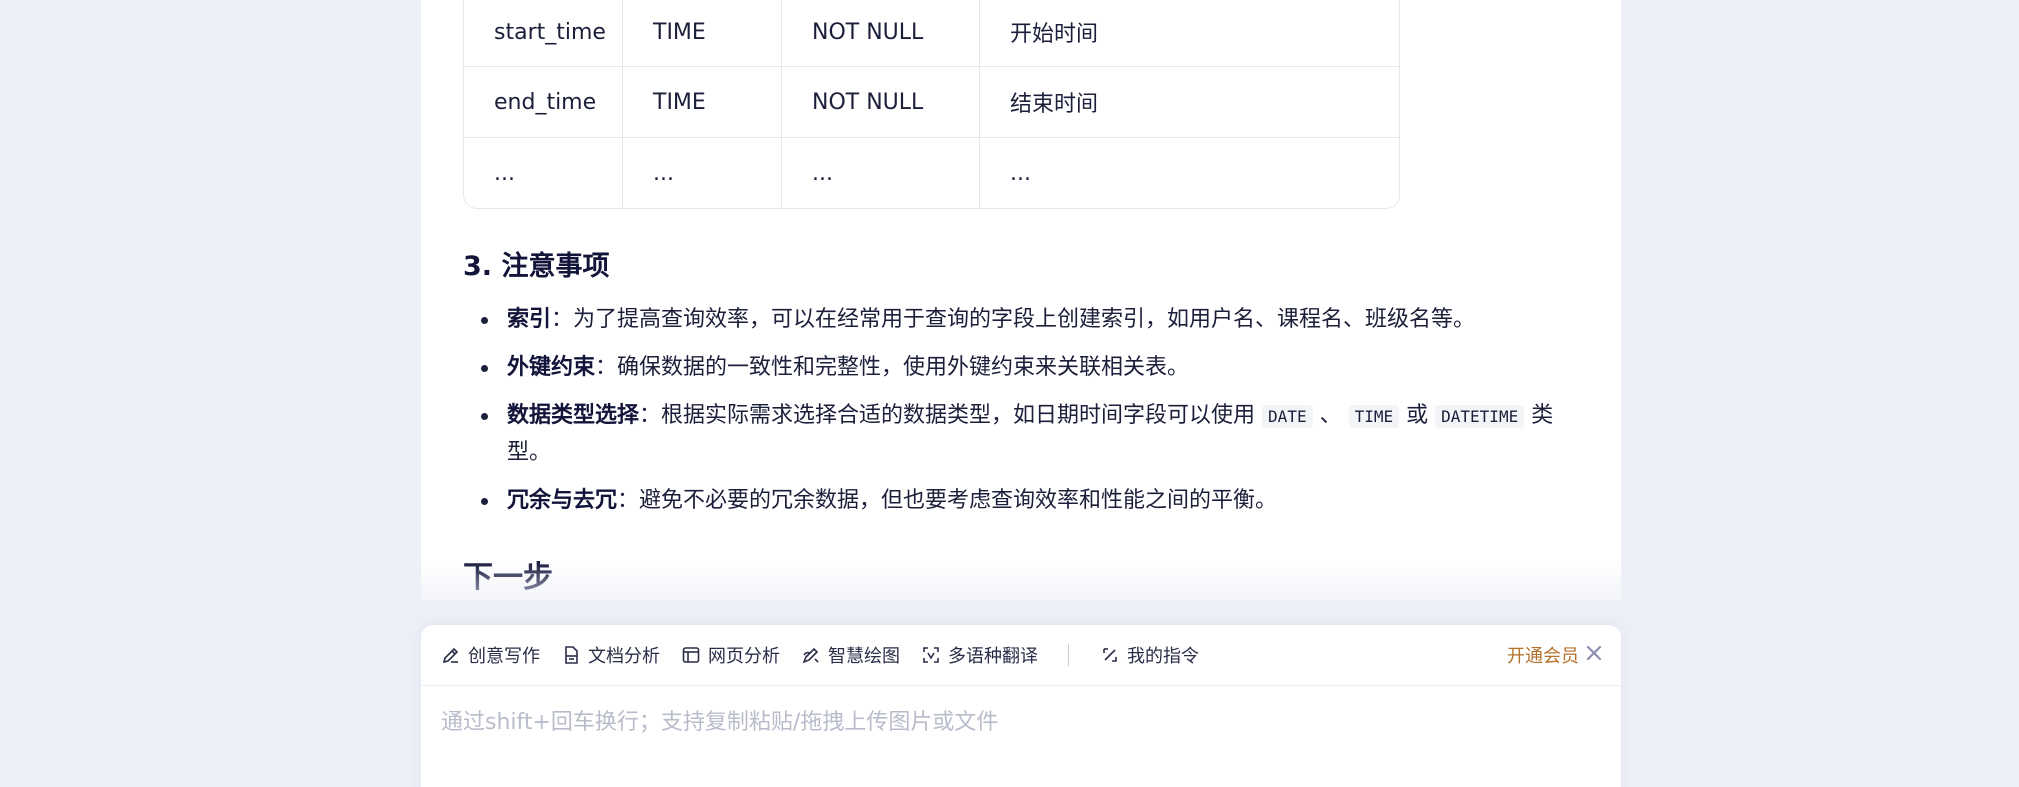 The height and width of the screenshot is (787, 2019). What do you see at coordinates (931, 655) in the screenshot?
I see `translate-icon` at bounding box center [931, 655].